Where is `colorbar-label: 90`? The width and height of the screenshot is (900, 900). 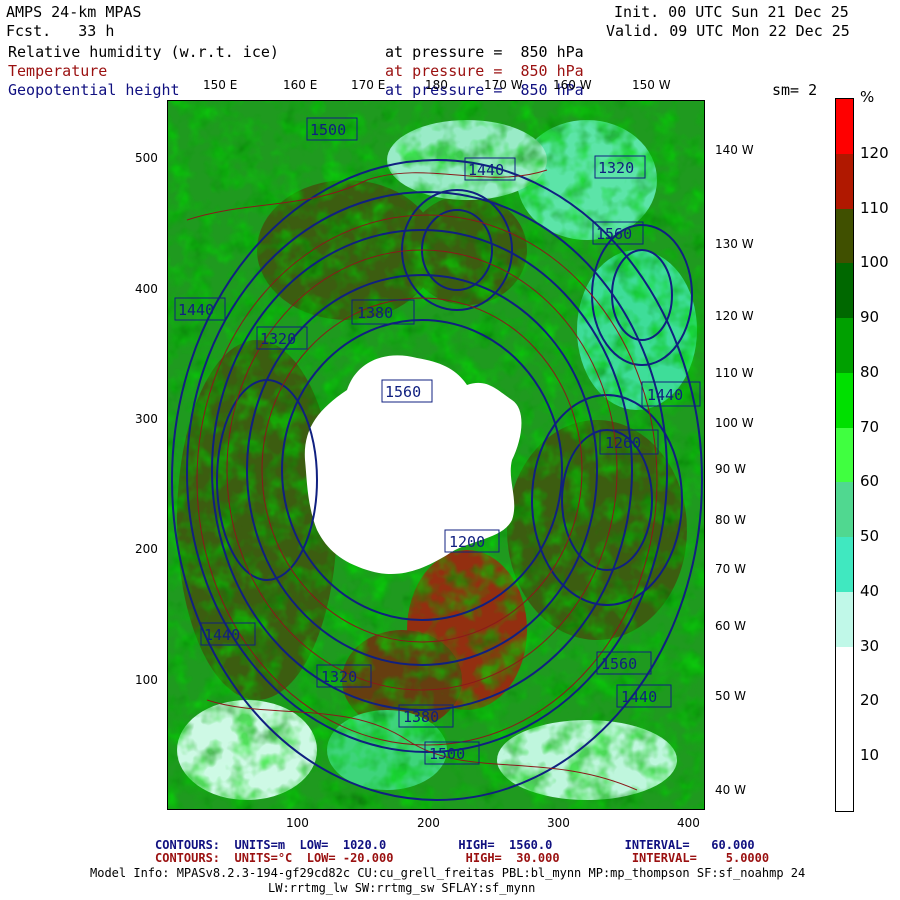 colorbar-label: 90 is located at coordinates (870, 317).